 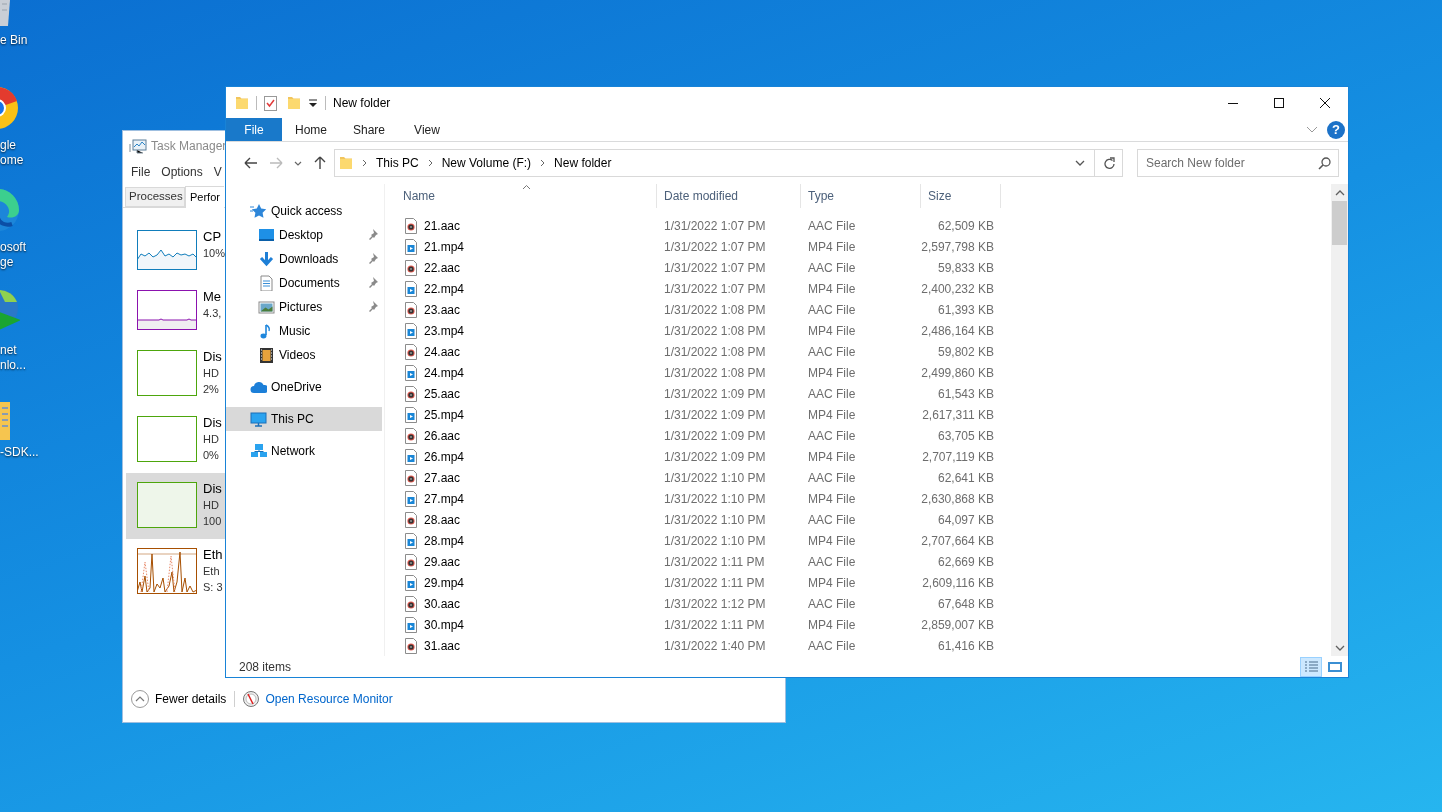 I want to click on expand-ribbon-icon, so click(x=1312, y=129).